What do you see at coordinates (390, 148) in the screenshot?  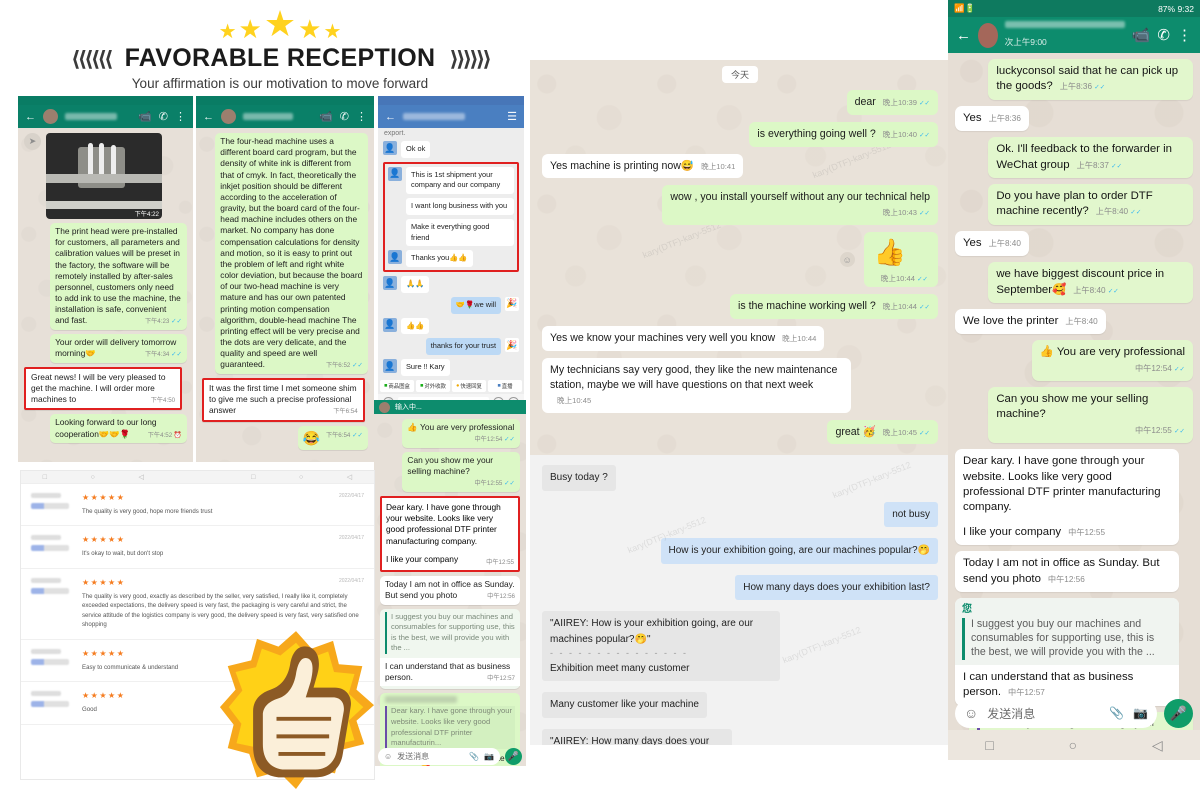 I see `avatar-icon: 👤` at bounding box center [390, 148].